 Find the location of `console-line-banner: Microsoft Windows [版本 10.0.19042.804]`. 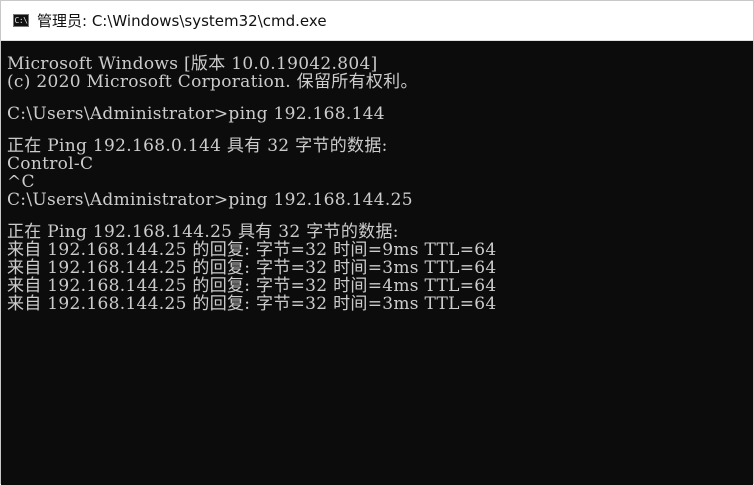

console-line-banner: Microsoft Windows [版本 10.0.19042.804] is located at coordinates (192, 64).